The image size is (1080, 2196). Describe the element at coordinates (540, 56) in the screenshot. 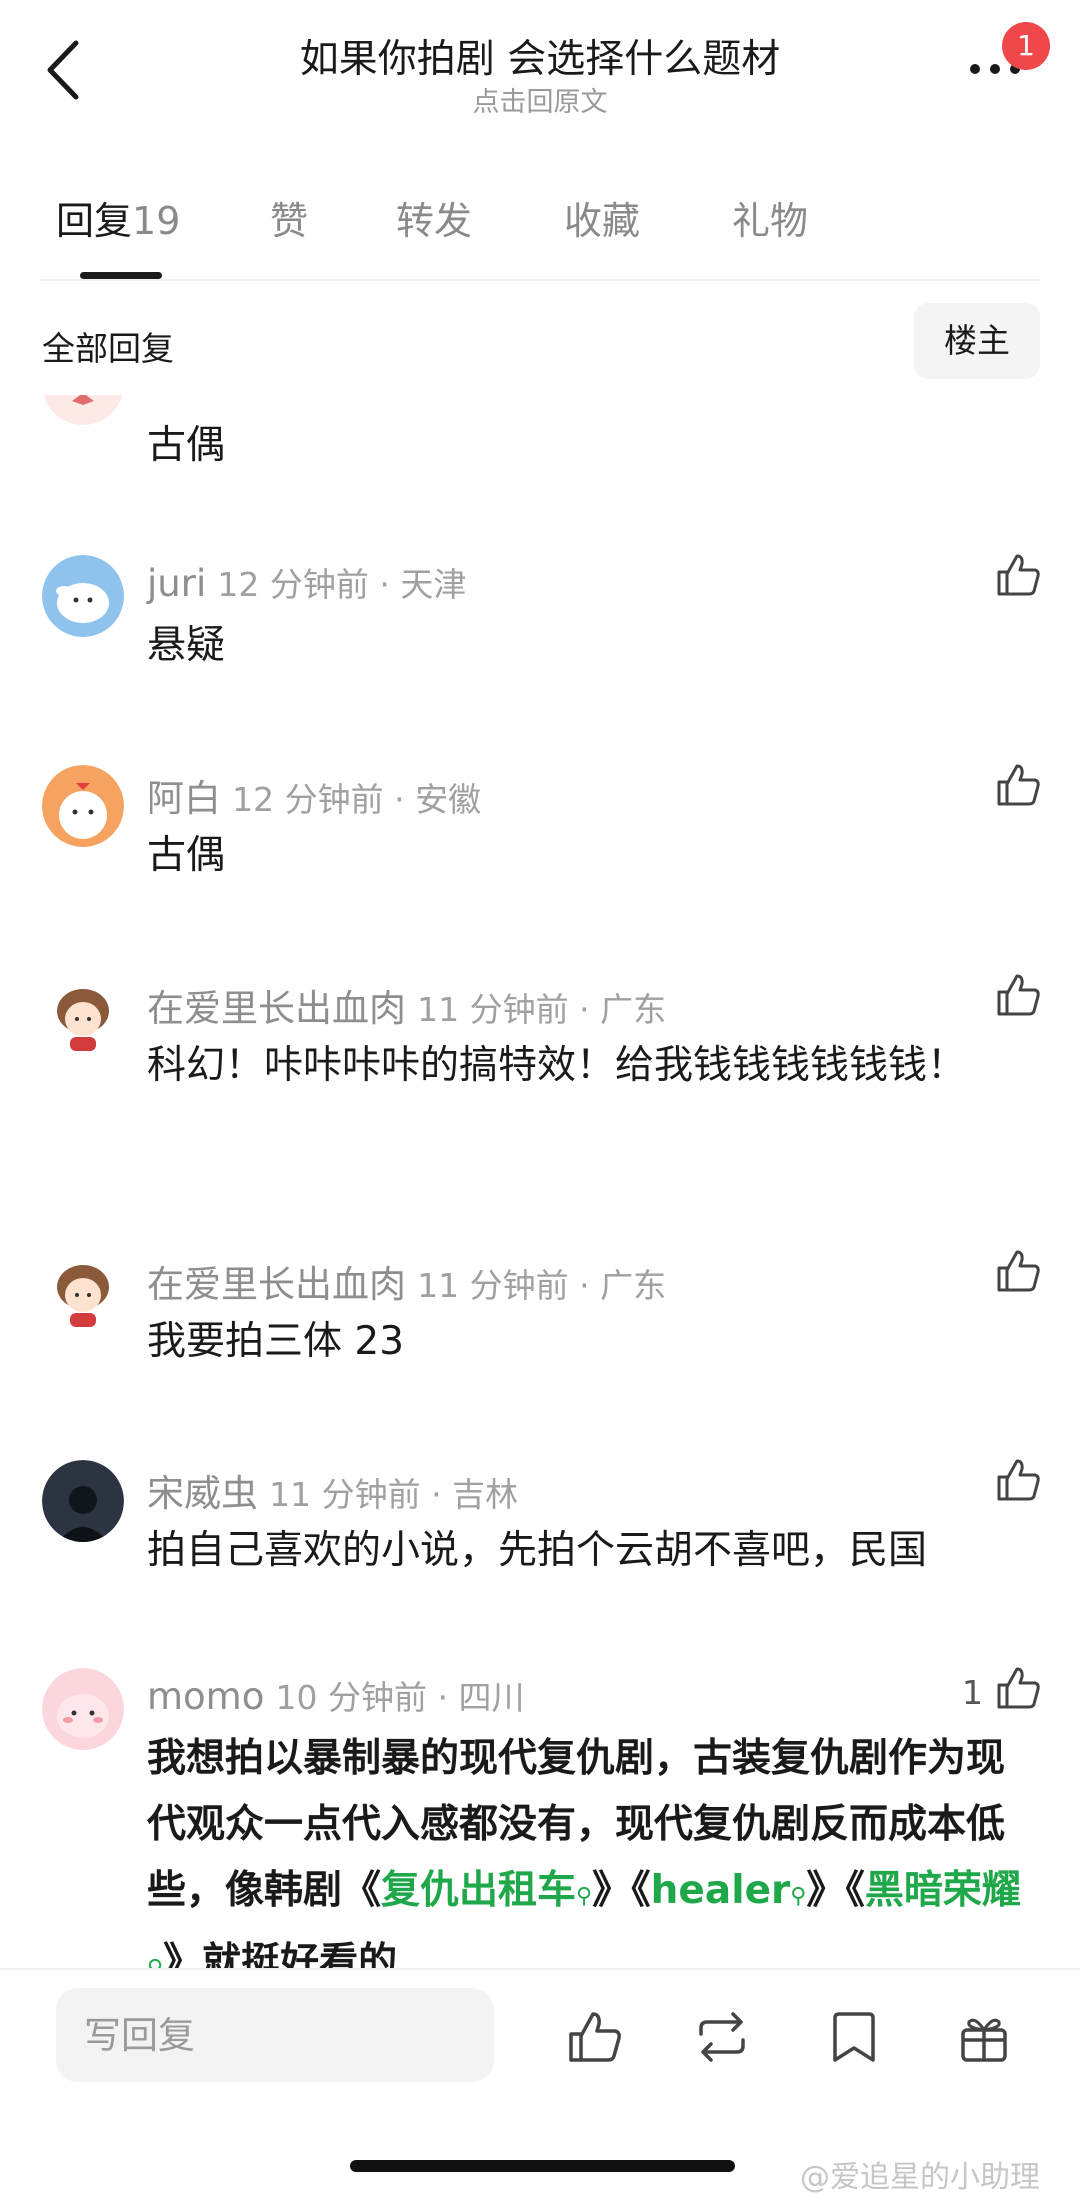

I see `post-title: 如果你拍剧 会选择什么题材` at that location.